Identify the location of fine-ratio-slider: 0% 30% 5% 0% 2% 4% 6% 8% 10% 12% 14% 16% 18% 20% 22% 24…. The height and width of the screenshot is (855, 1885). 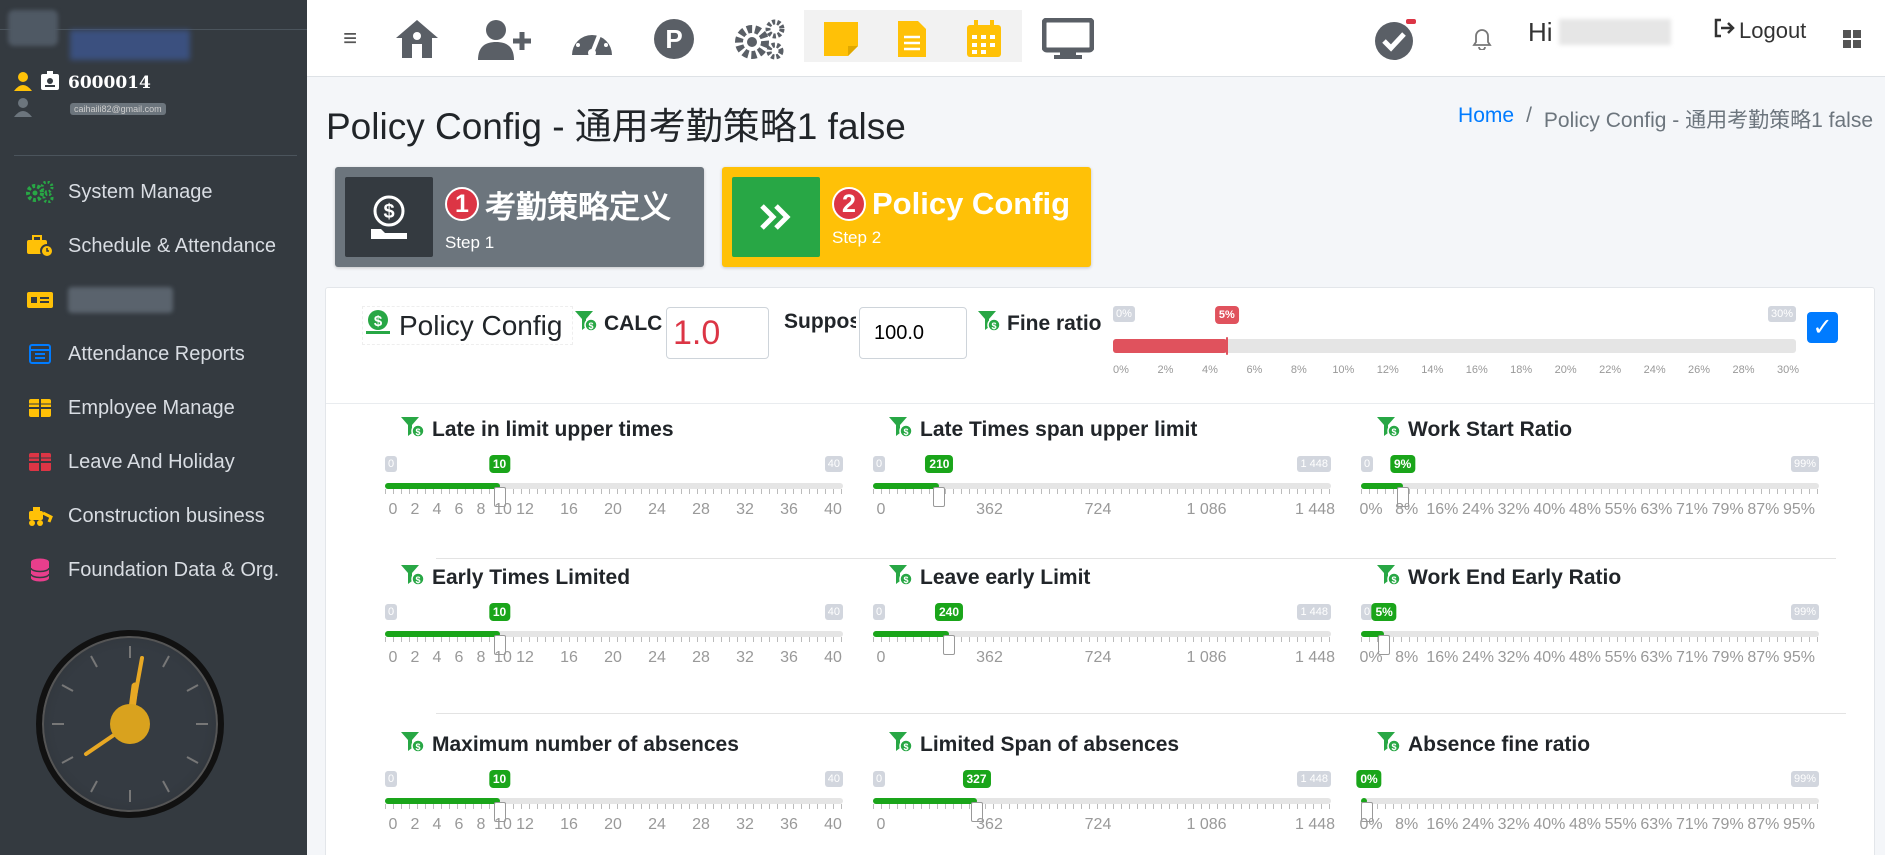
(1456, 341).